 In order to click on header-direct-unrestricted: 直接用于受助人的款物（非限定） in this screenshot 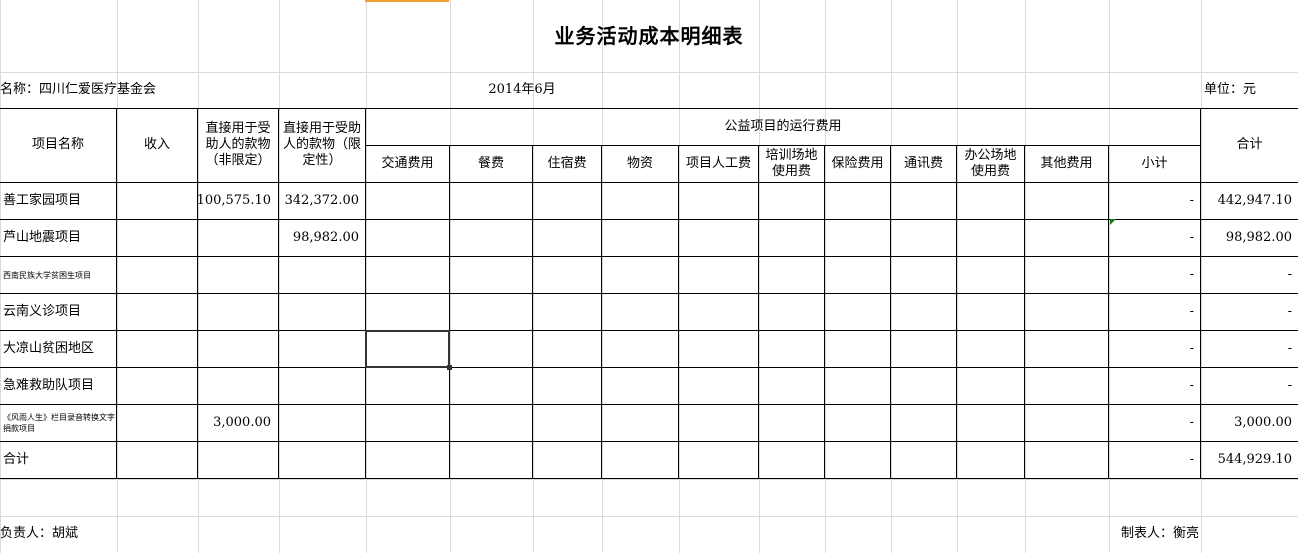, I will do `click(238, 145)`.